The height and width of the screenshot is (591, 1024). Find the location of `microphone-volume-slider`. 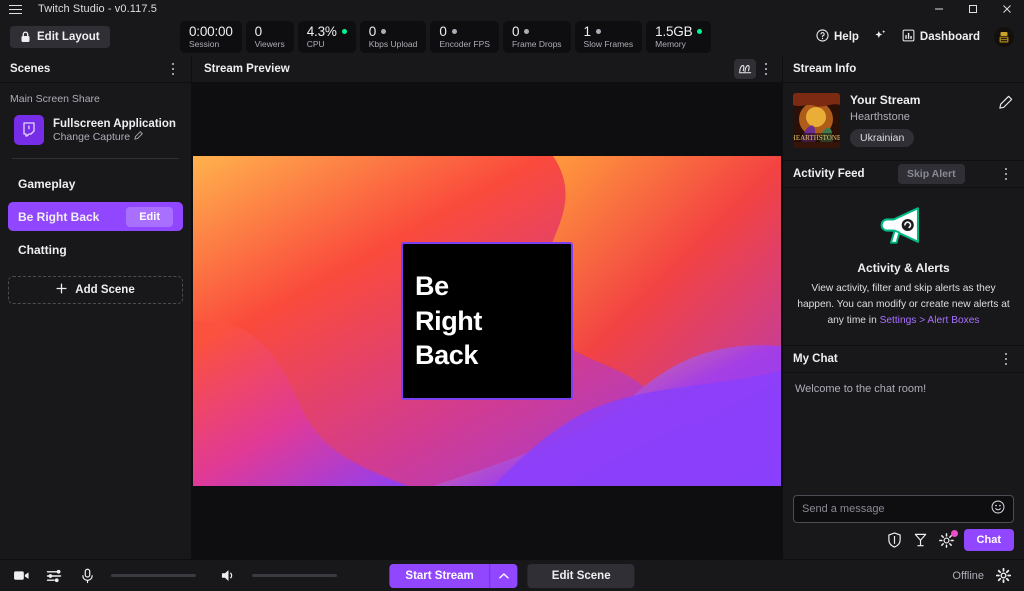

microphone-volume-slider is located at coordinates (153, 575).